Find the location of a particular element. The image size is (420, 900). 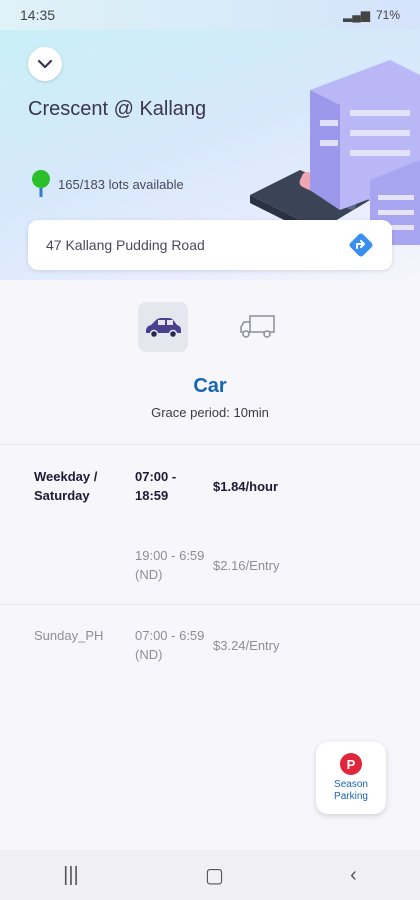

vehicle-type-label: Car is located at coordinates (210, 386).